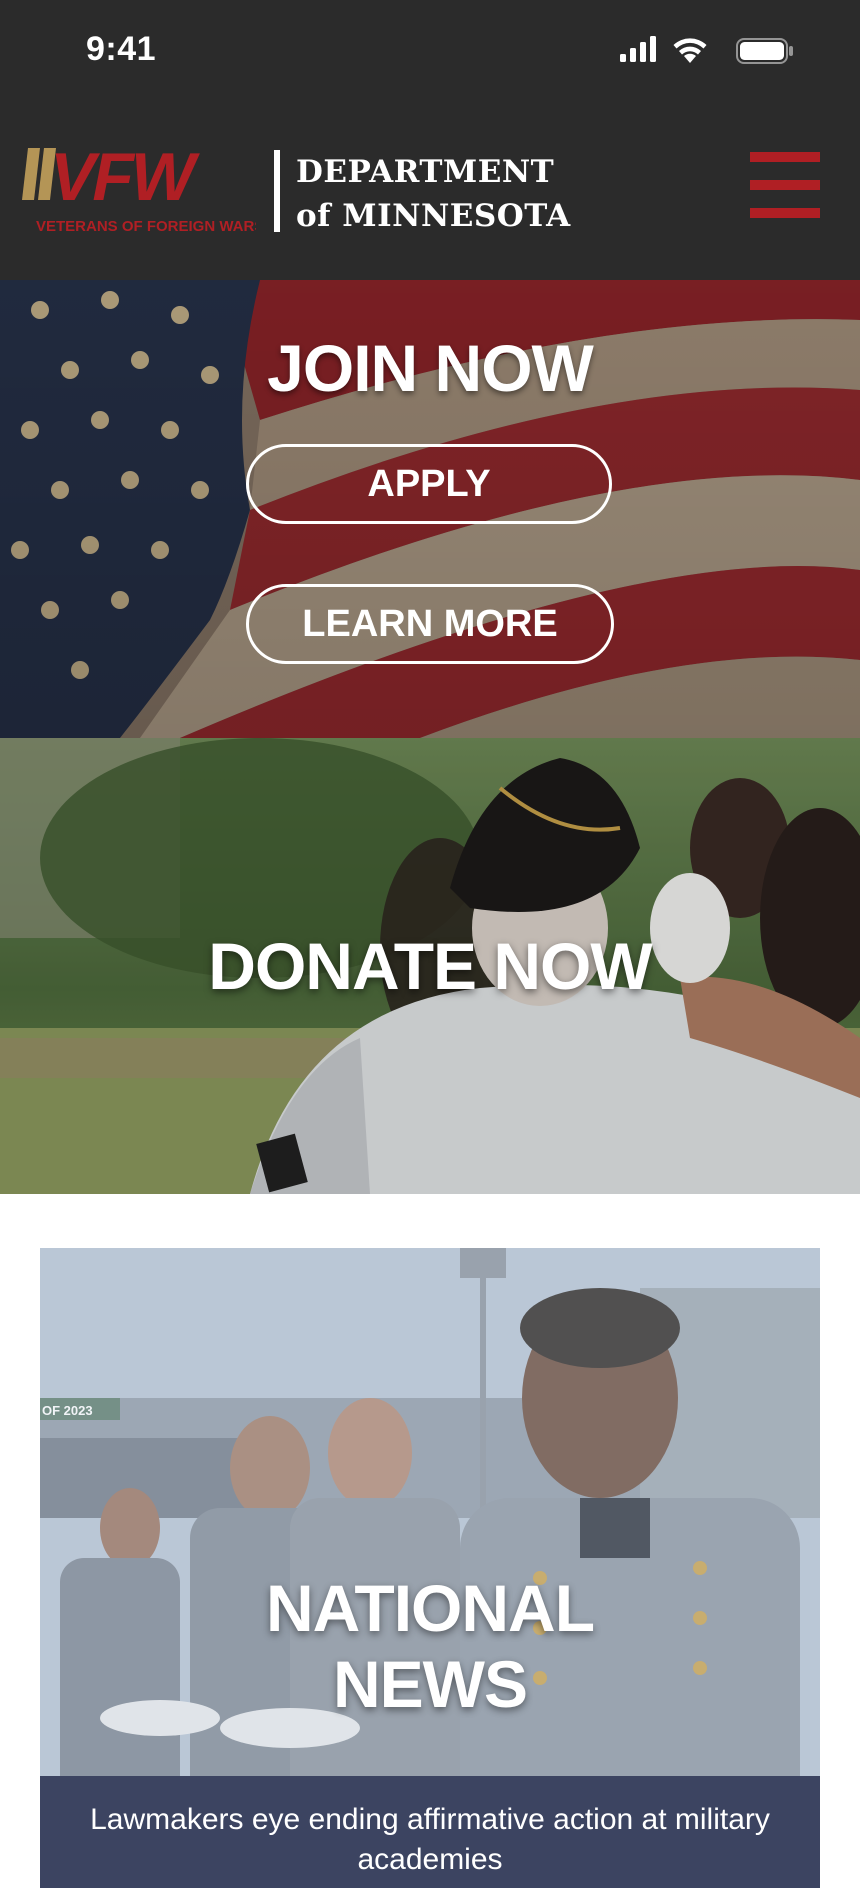 This screenshot has width=860, height=1888. Describe the element at coordinates (764, 51) in the screenshot. I see `battery-icon` at that location.